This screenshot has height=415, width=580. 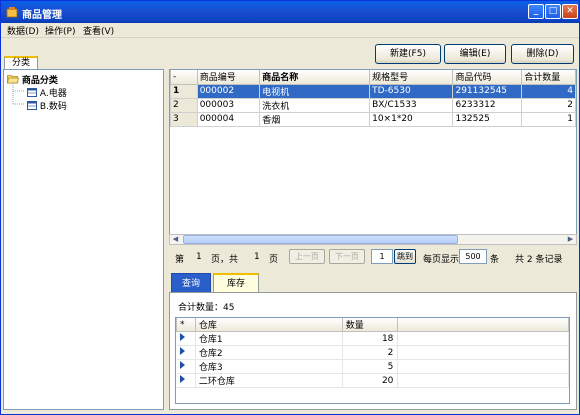 I want to click on stock-row: 仓库2 2, so click(x=372, y=352).